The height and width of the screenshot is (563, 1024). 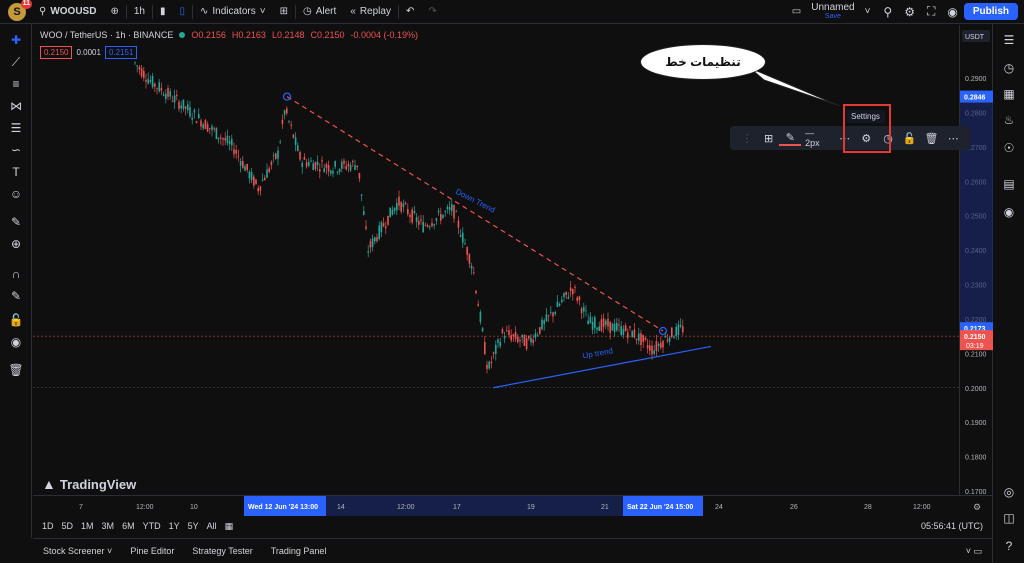 What do you see at coordinates (182, 12) in the screenshot?
I see `chart-type-candles-button: ▯` at bounding box center [182, 12].